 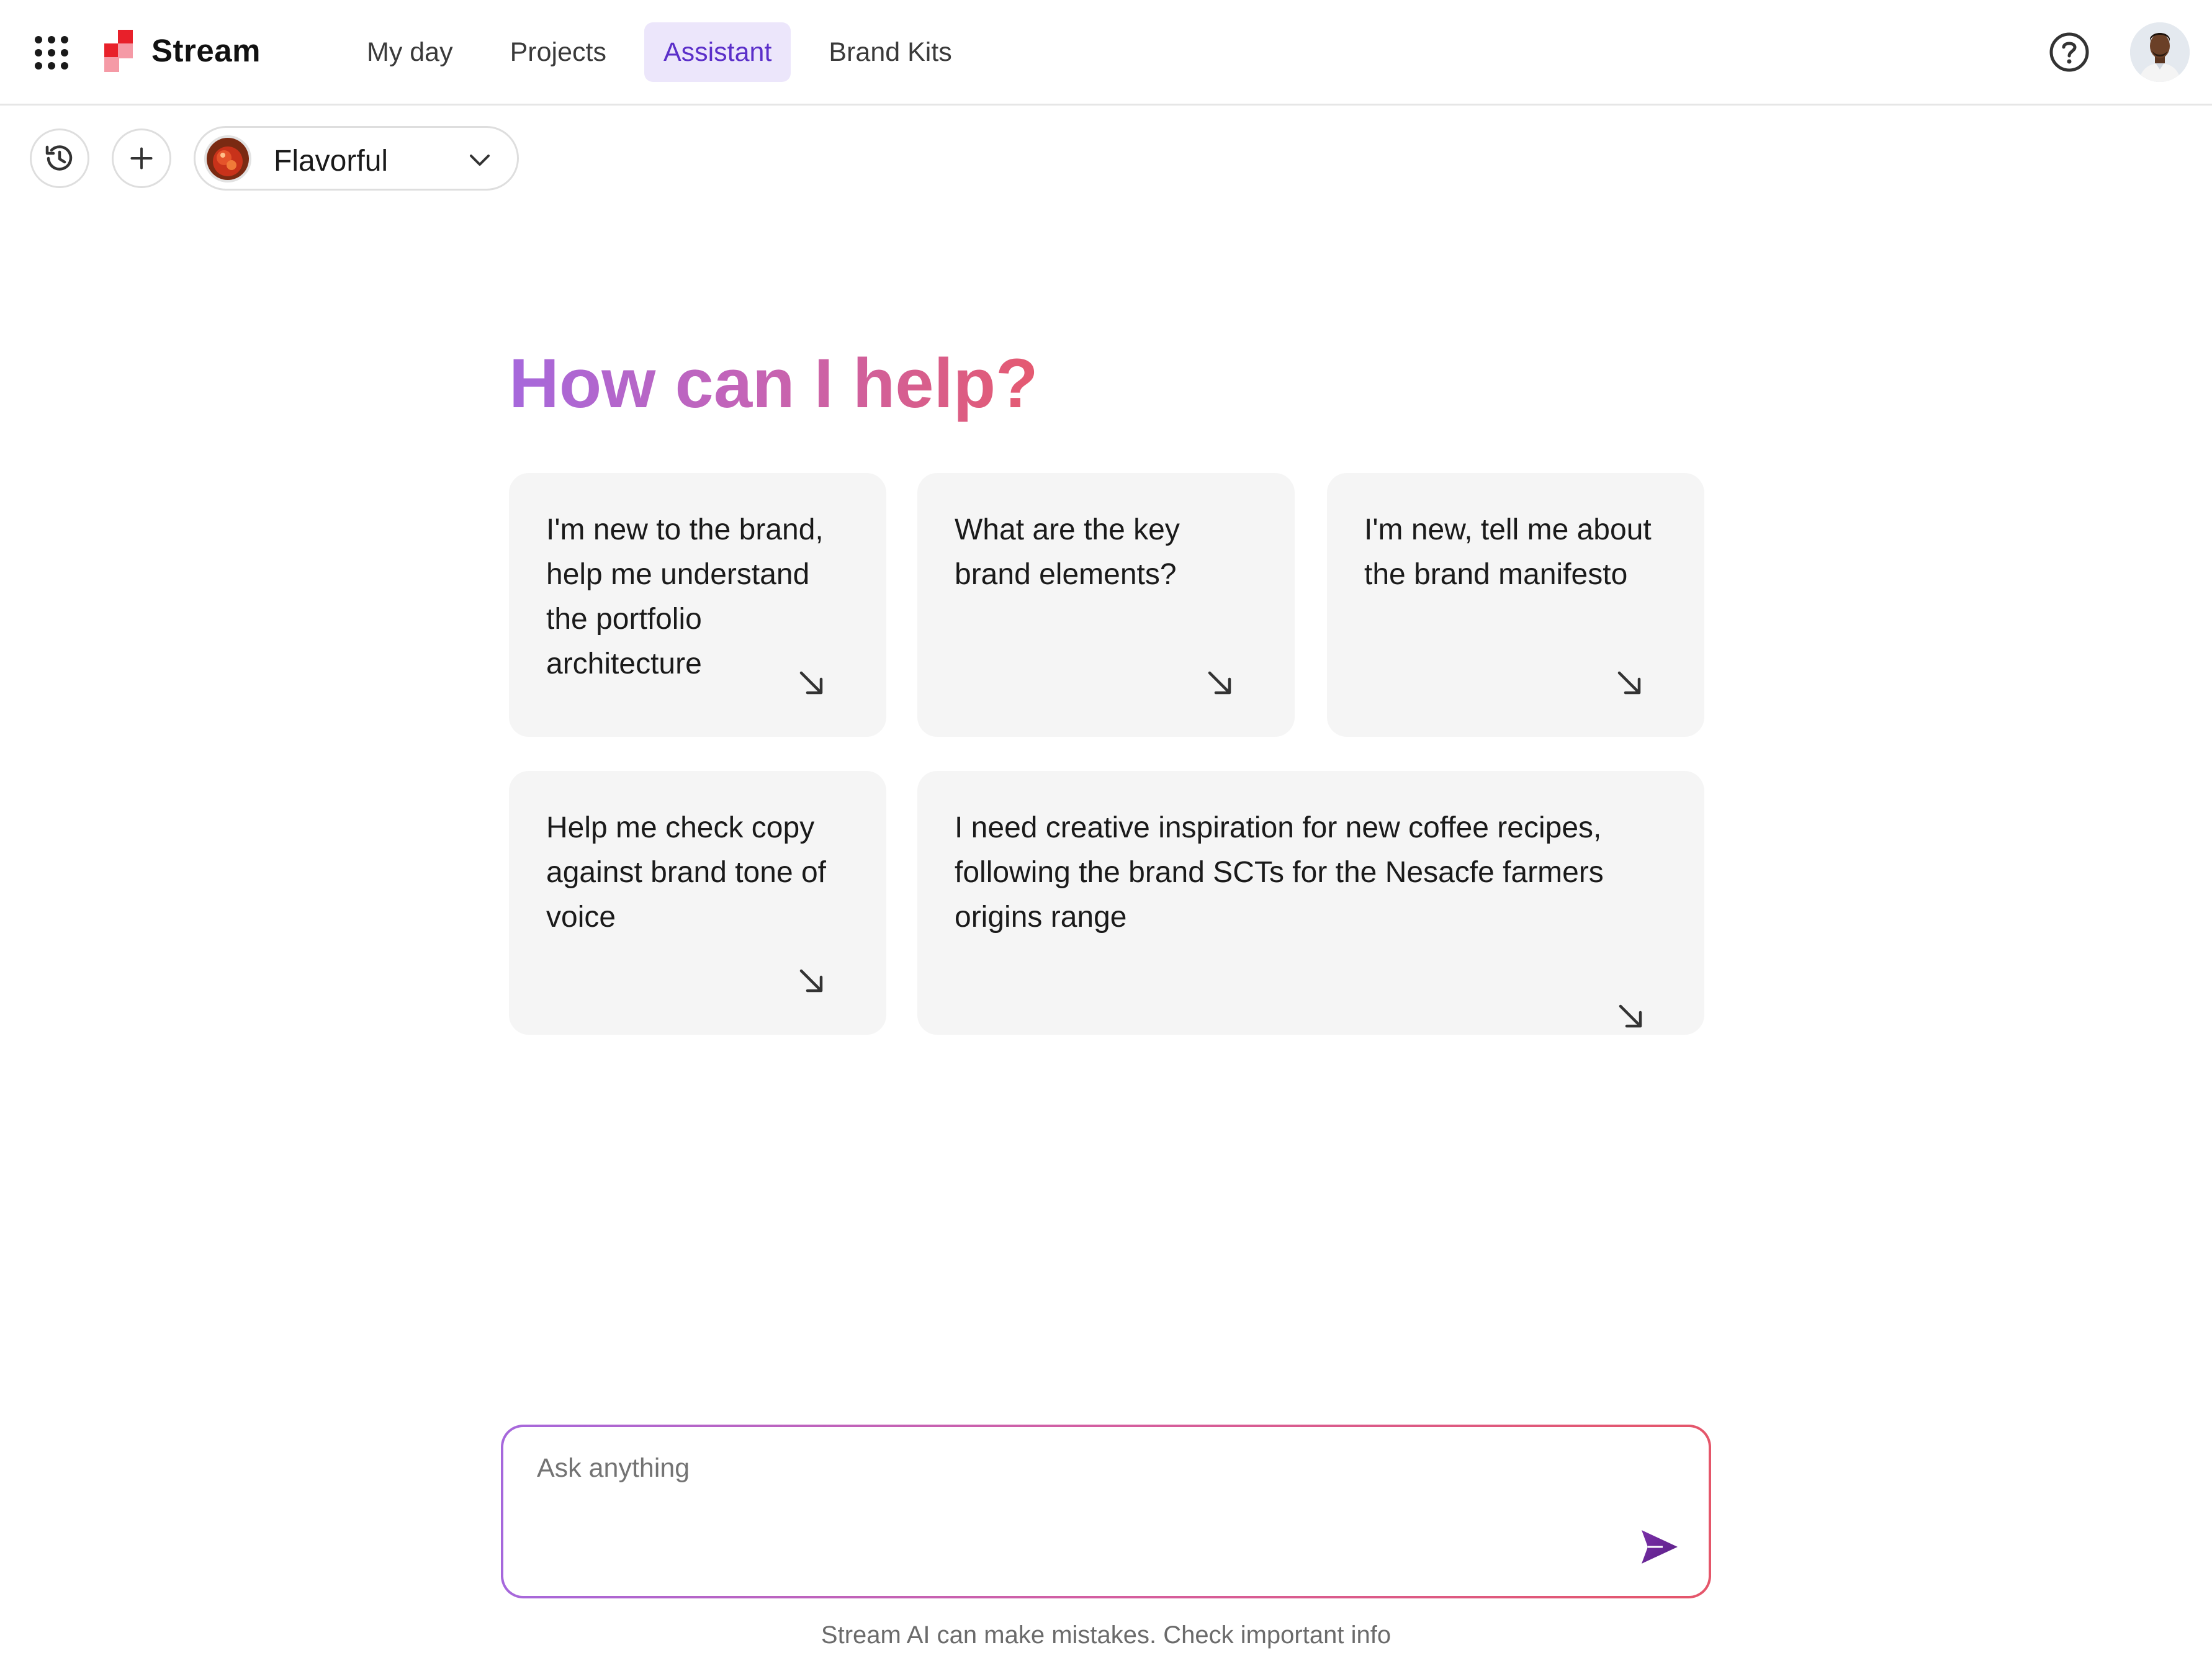 What do you see at coordinates (206, 50) in the screenshot?
I see `app-name: Stream` at bounding box center [206, 50].